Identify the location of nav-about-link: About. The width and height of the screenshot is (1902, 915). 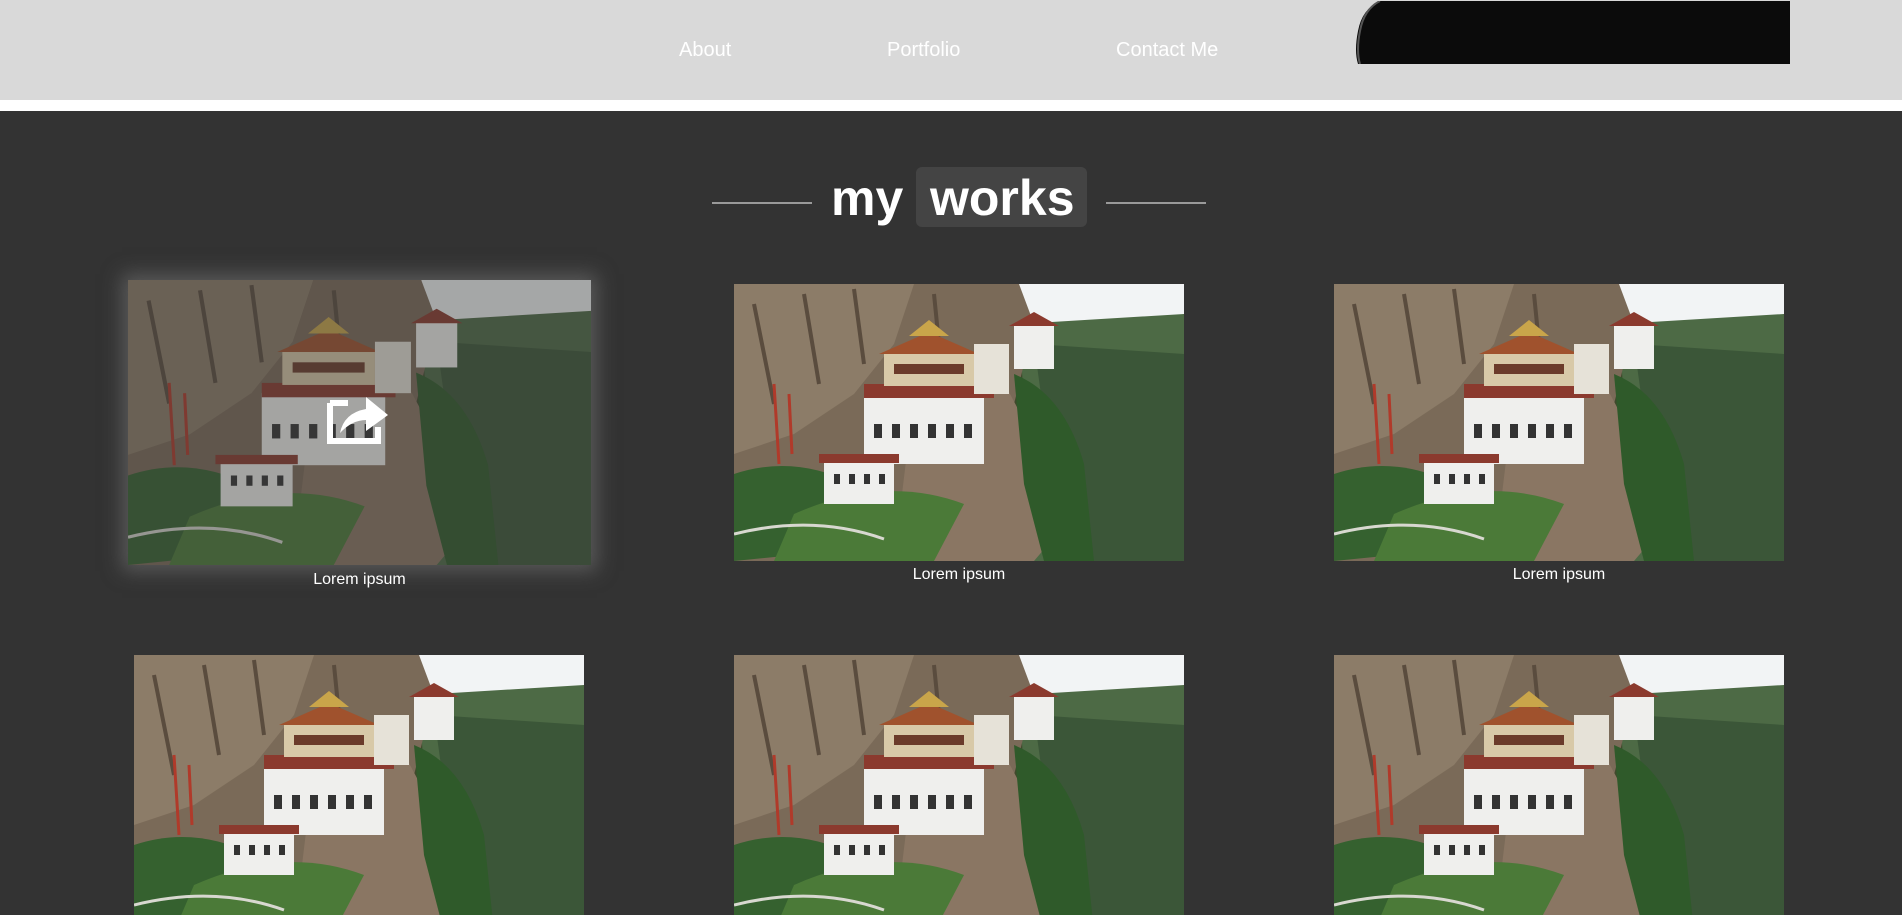
(705, 50).